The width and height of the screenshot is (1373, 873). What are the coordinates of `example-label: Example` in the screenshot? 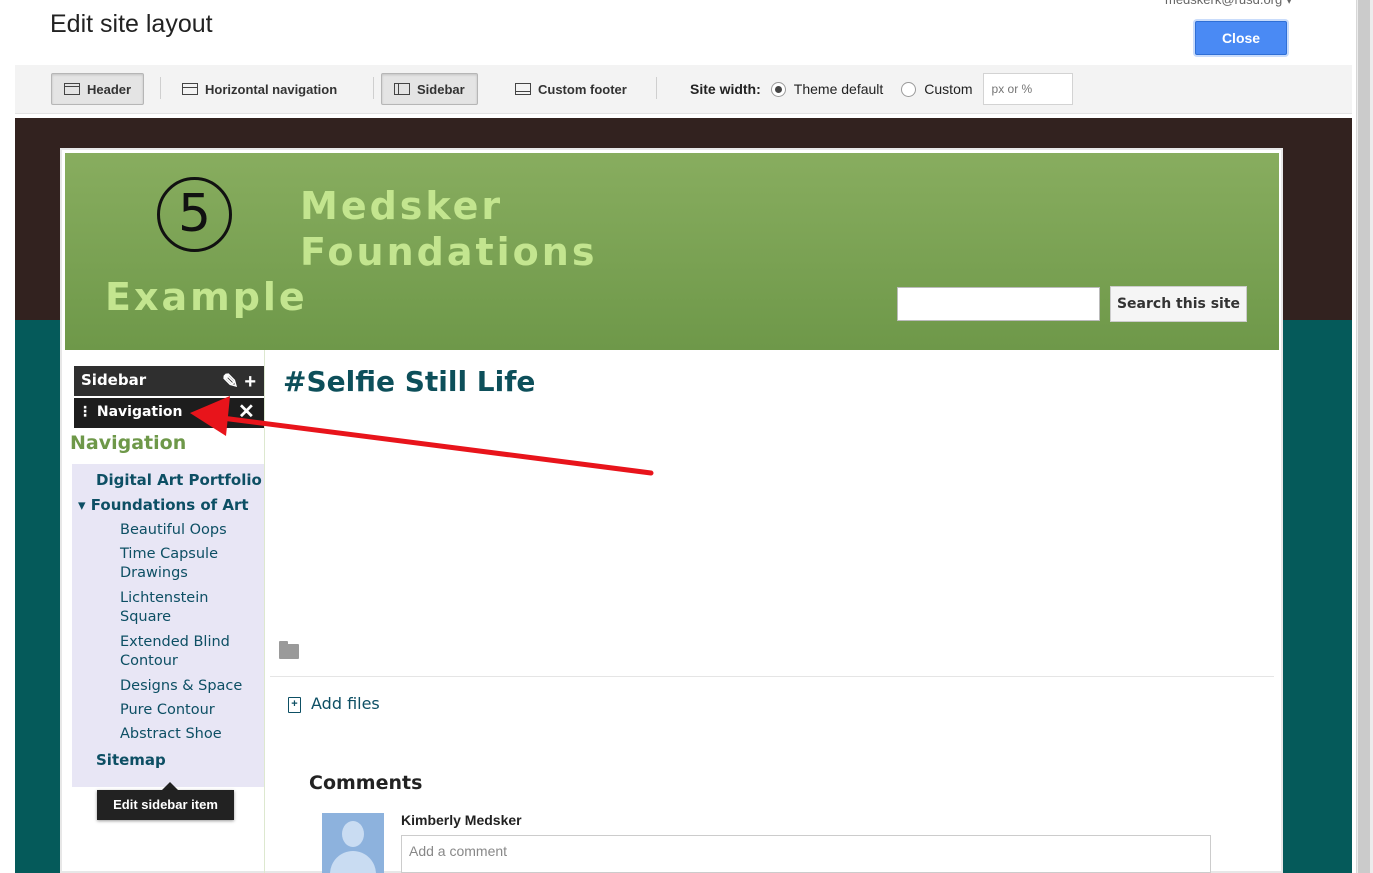 It's located at (206, 297).